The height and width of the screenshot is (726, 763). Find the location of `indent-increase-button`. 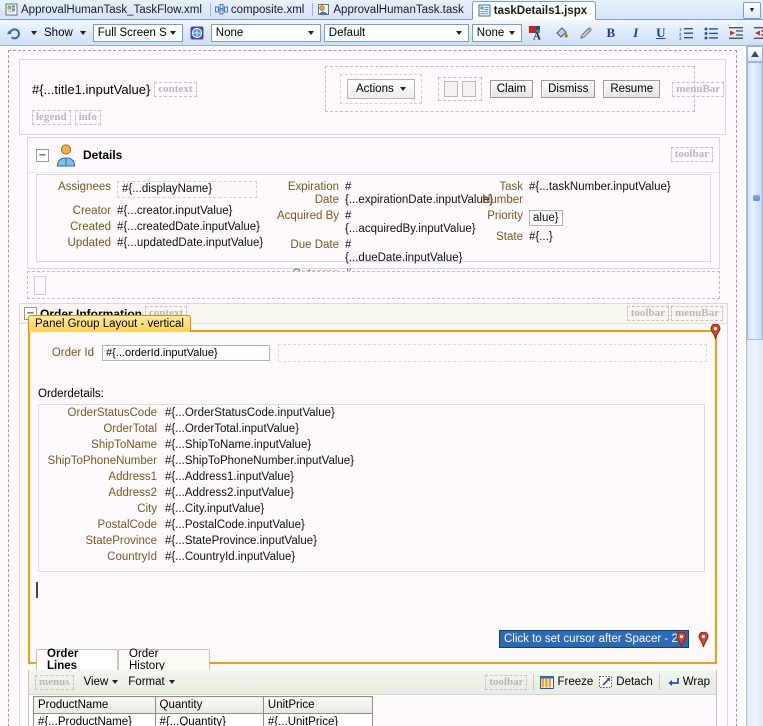

indent-increase-button is located at coordinates (736, 33).